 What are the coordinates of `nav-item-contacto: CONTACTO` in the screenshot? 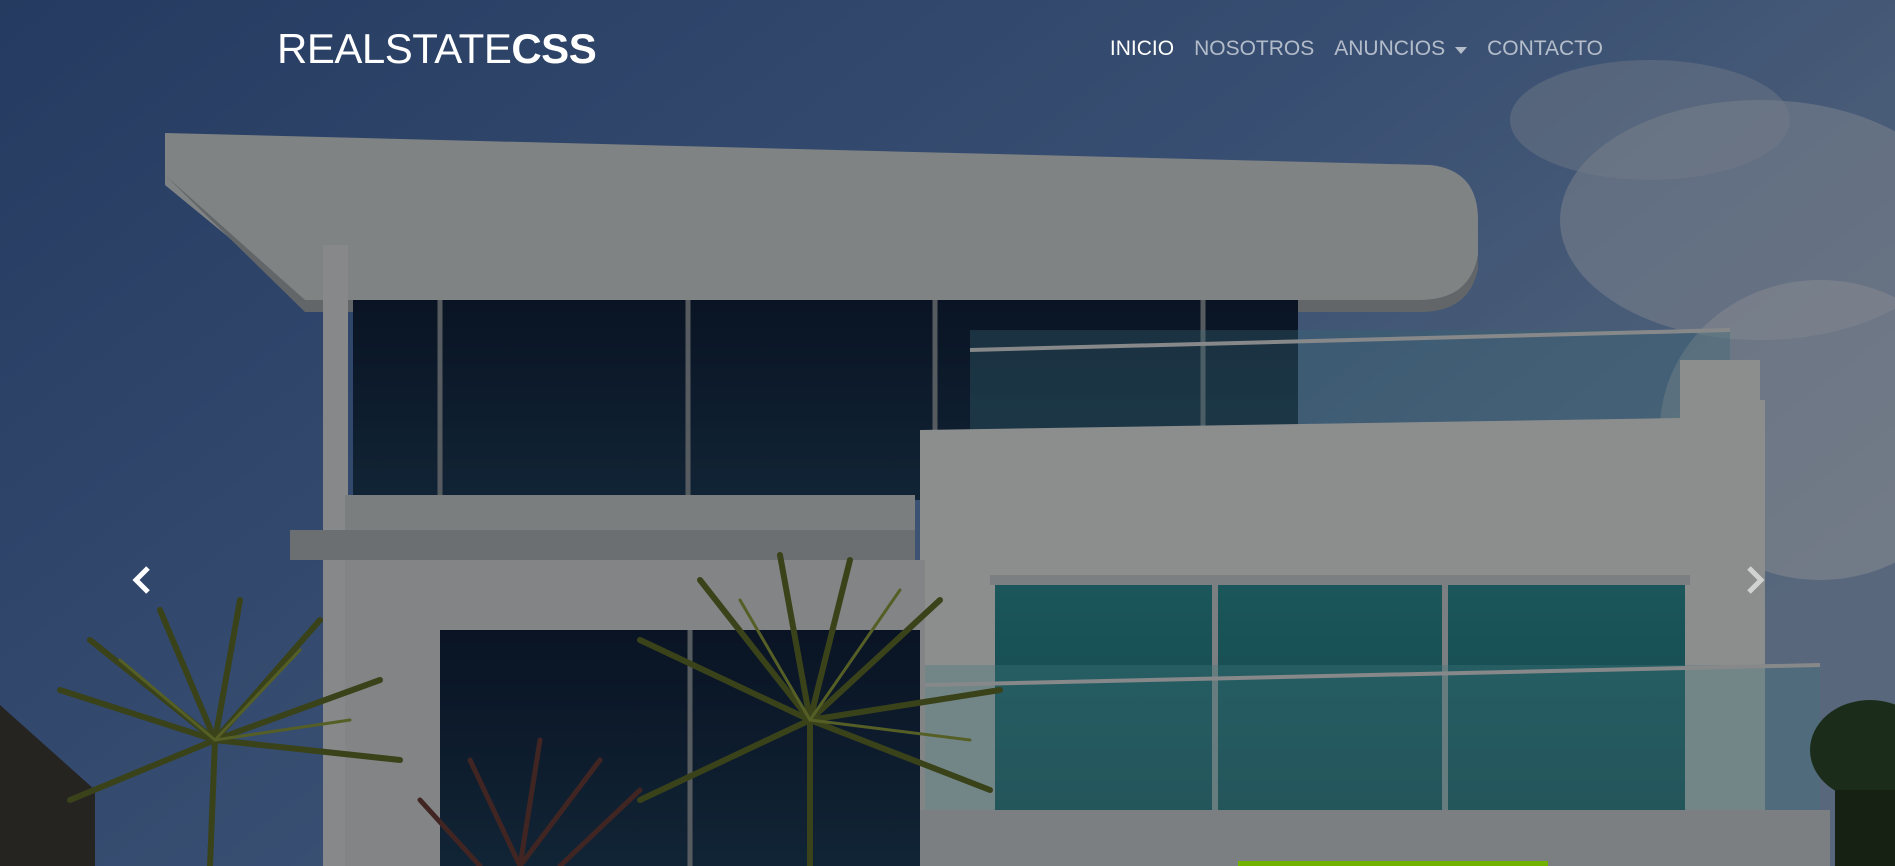 It's located at (1545, 49).